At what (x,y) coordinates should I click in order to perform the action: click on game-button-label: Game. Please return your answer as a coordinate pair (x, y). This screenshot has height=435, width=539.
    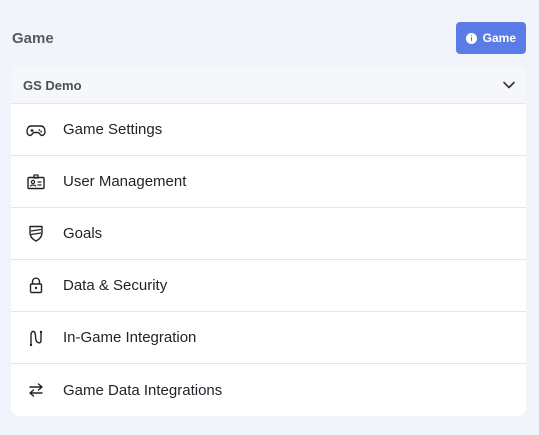
    Looking at the image, I should click on (499, 38).